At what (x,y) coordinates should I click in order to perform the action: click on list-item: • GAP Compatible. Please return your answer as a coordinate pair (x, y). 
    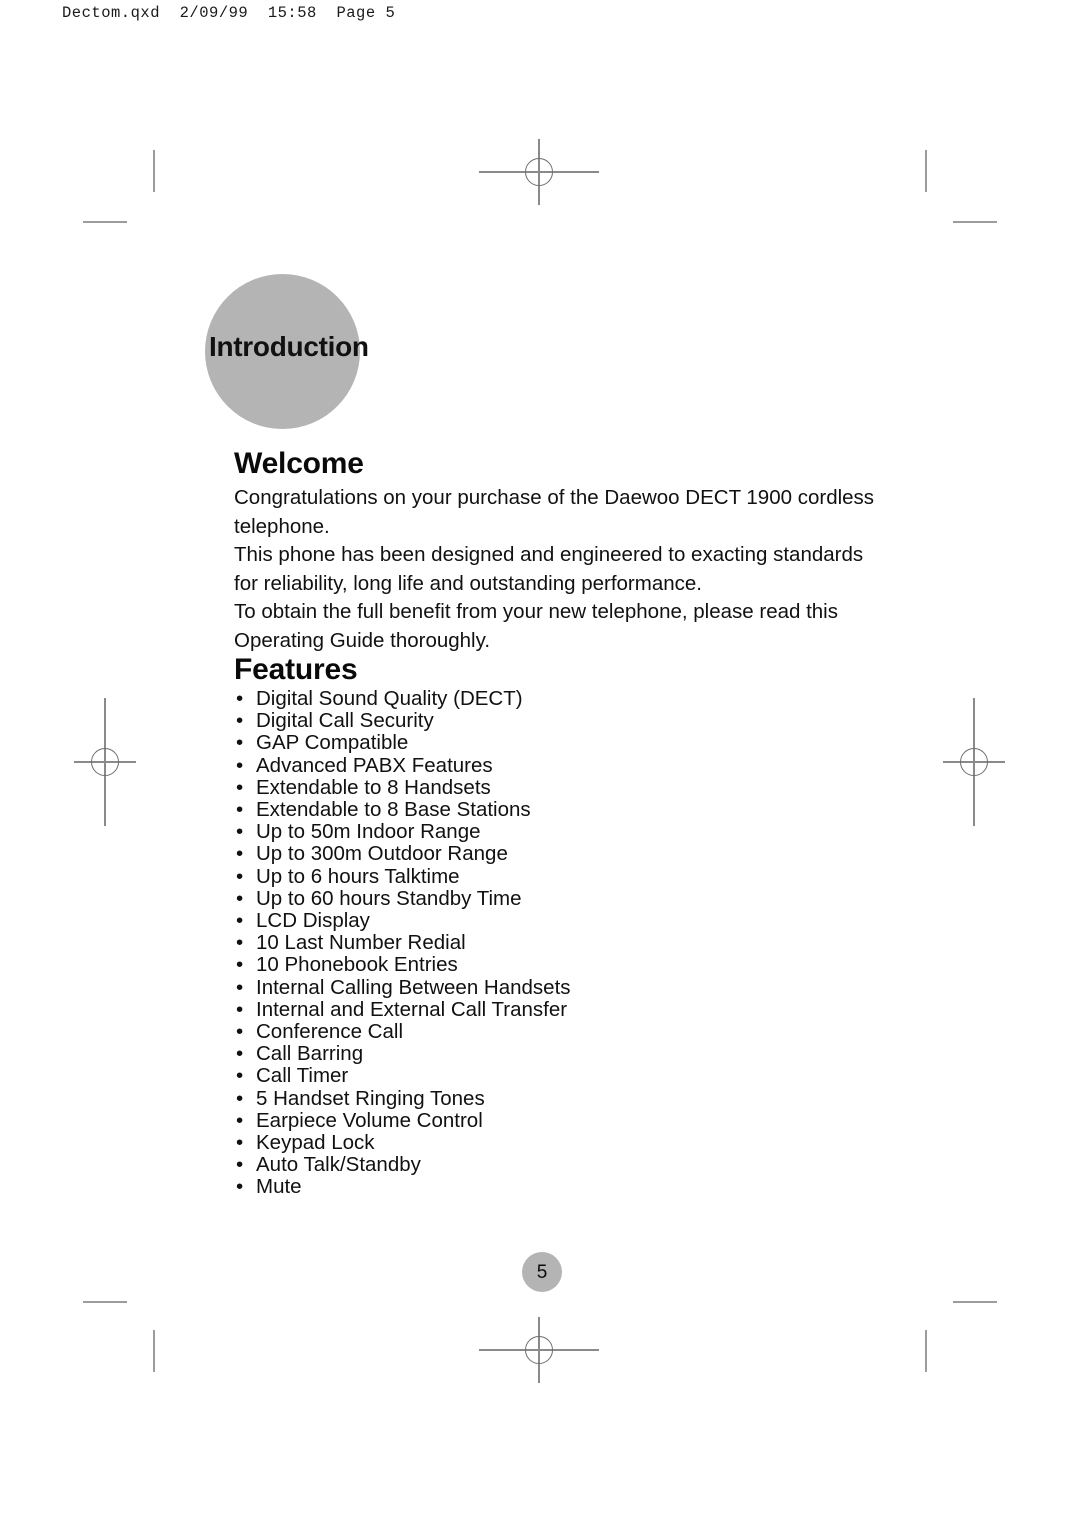
    Looking at the image, I should click on (484, 743).